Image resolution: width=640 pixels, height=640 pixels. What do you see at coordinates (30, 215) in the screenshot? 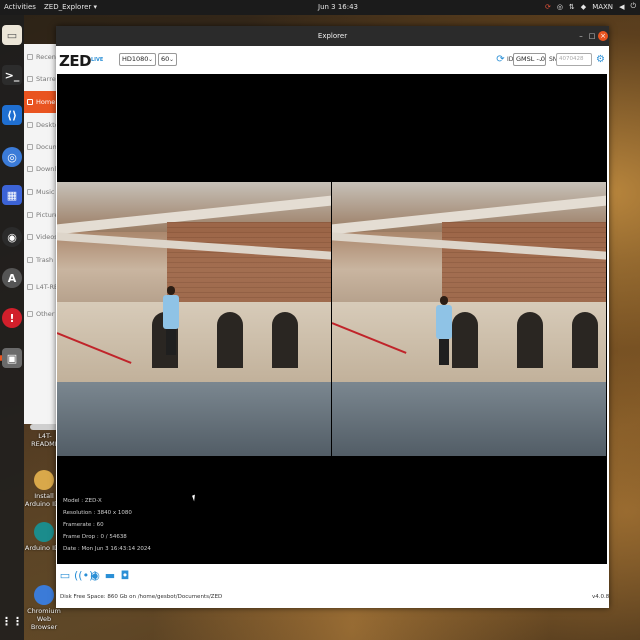
I see `pictures-folder-icon` at bounding box center [30, 215].